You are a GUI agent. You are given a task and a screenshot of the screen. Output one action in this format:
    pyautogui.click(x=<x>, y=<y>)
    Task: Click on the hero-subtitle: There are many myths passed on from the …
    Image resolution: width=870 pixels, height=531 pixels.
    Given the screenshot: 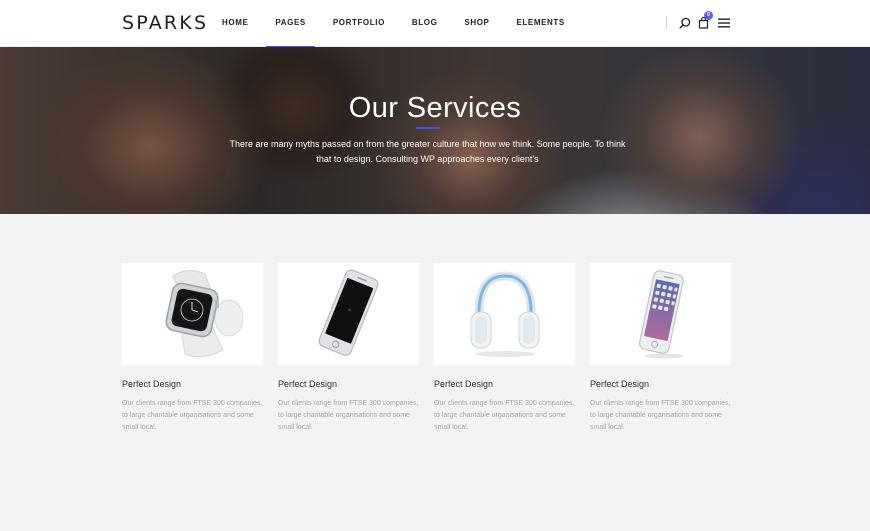 What is the action you would take?
    pyautogui.click(x=427, y=151)
    